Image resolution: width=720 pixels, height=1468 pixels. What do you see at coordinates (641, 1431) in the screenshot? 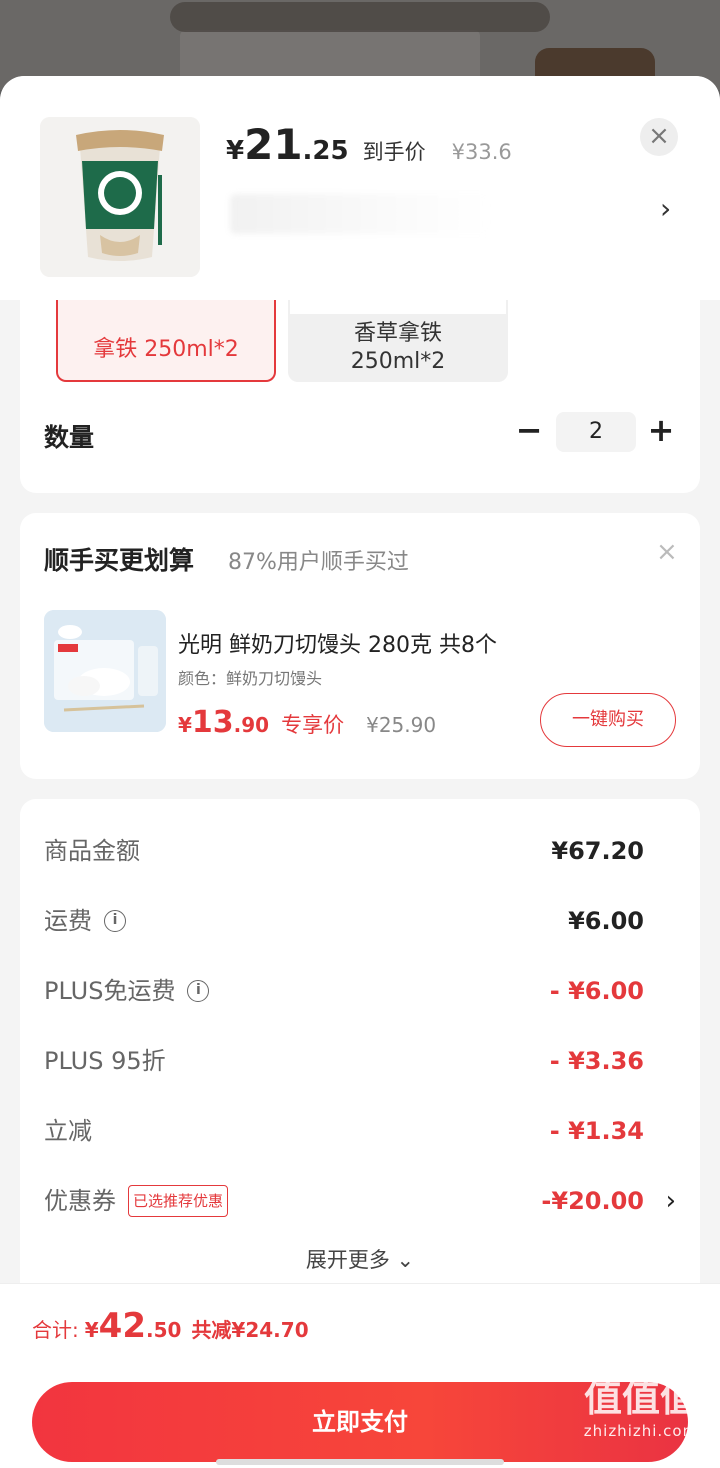
I see `watermark-url: zhizhizhi.com` at bounding box center [641, 1431].